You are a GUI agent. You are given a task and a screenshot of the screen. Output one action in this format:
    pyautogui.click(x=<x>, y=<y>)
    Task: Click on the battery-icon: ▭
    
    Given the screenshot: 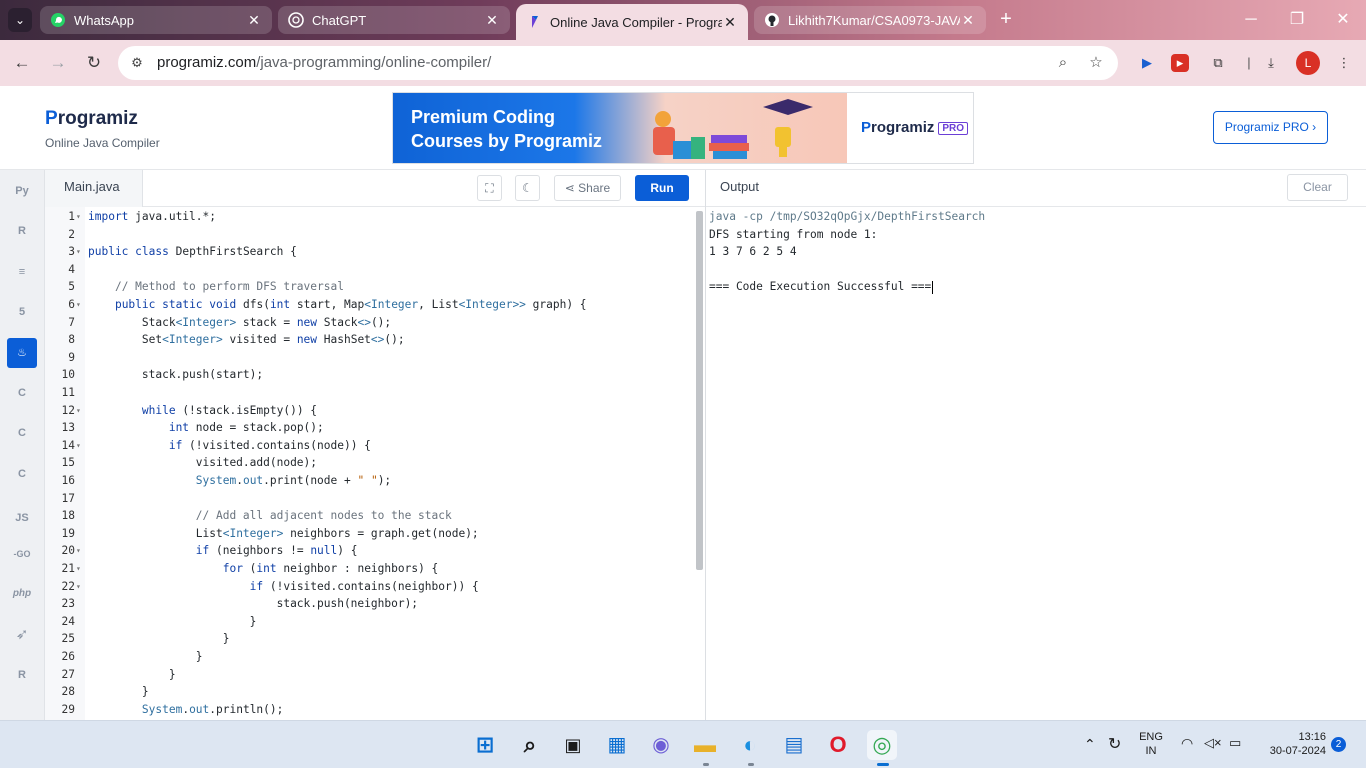 What is the action you would take?
    pyautogui.click(x=1235, y=743)
    